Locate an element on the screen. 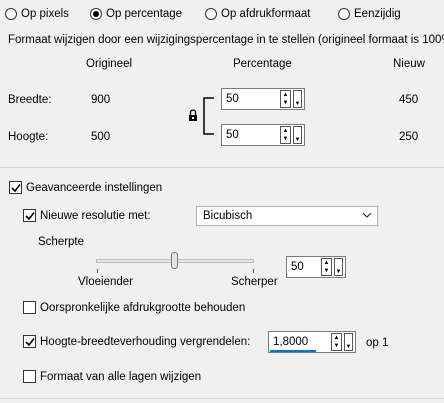 This screenshot has height=403, width=444. resize-all-layers-checkbox: Formaat van alle lagen wijzigen is located at coordinates (112, 376).